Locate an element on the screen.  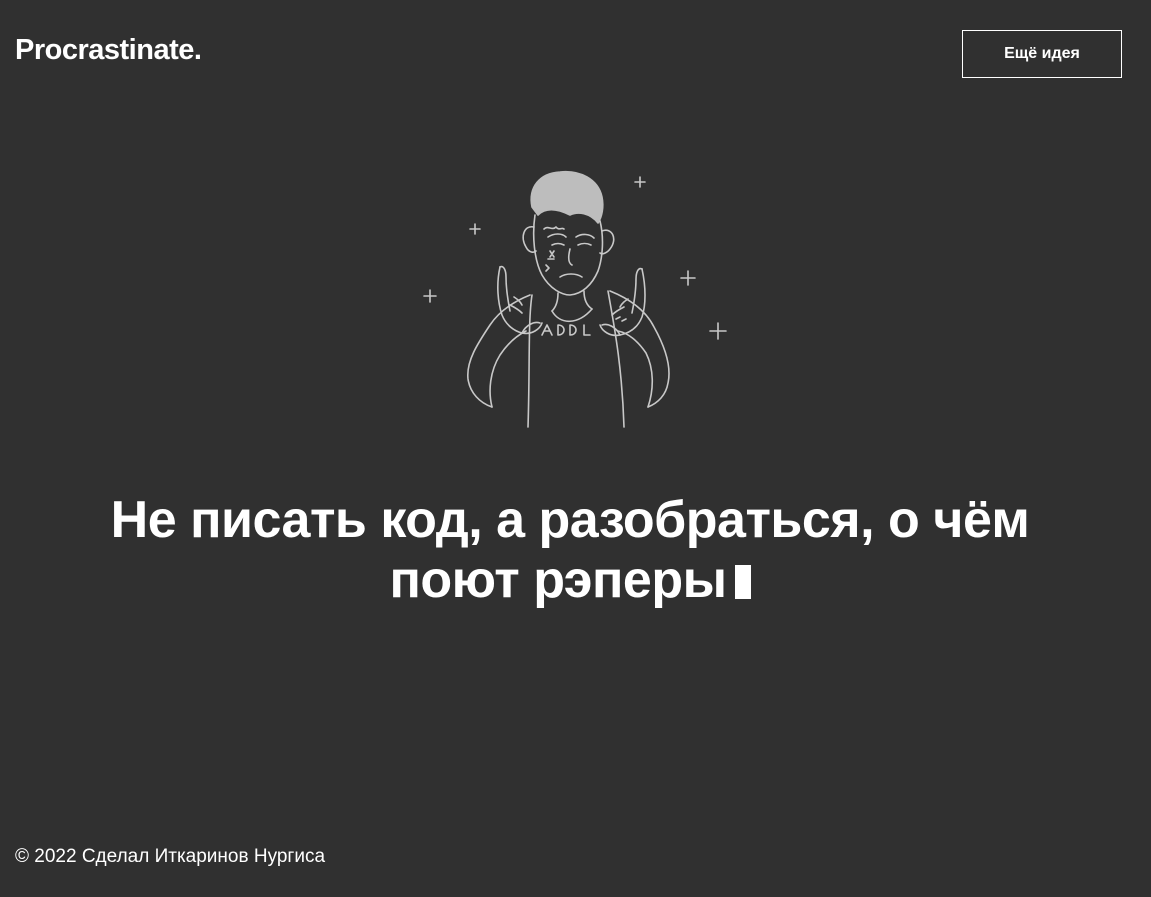
more-idea-button: Ещё идея is located at coordinates (1042, 54).